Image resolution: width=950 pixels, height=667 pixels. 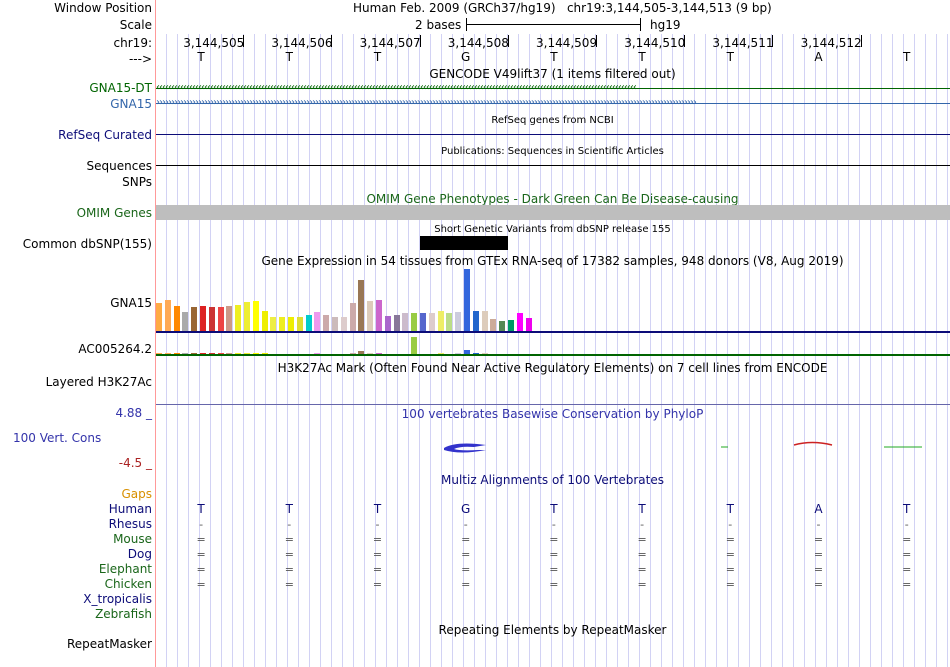 What do you see at coordinates (109, 644) in the screenshot?
I see `repeatmasker-label: RepeatMasker` at bounding box center [109, 644].